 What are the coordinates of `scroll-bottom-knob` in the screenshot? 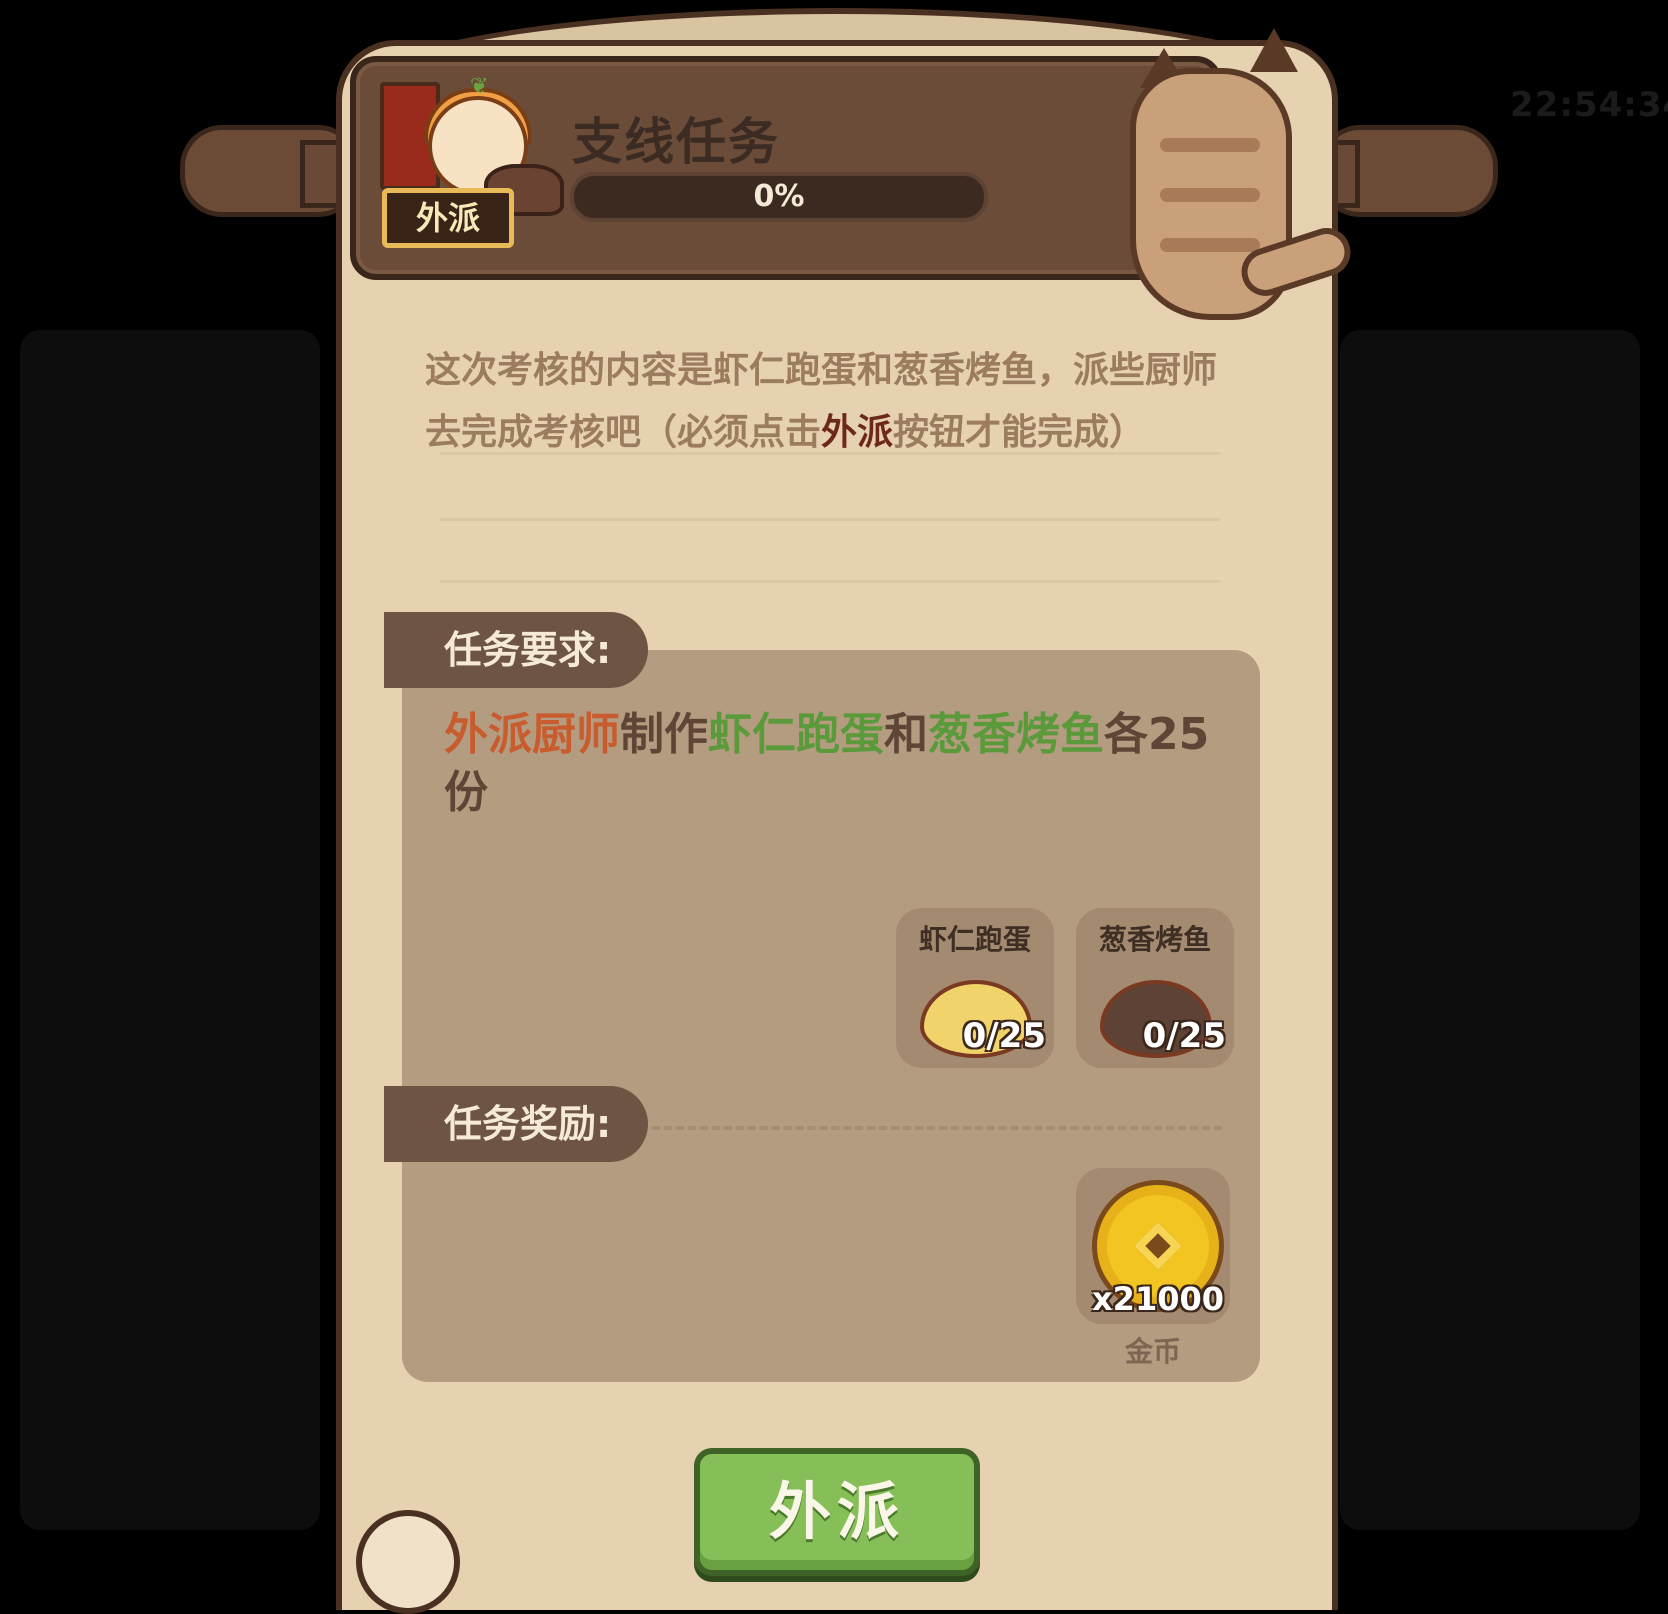 It's located at (408, 1562).